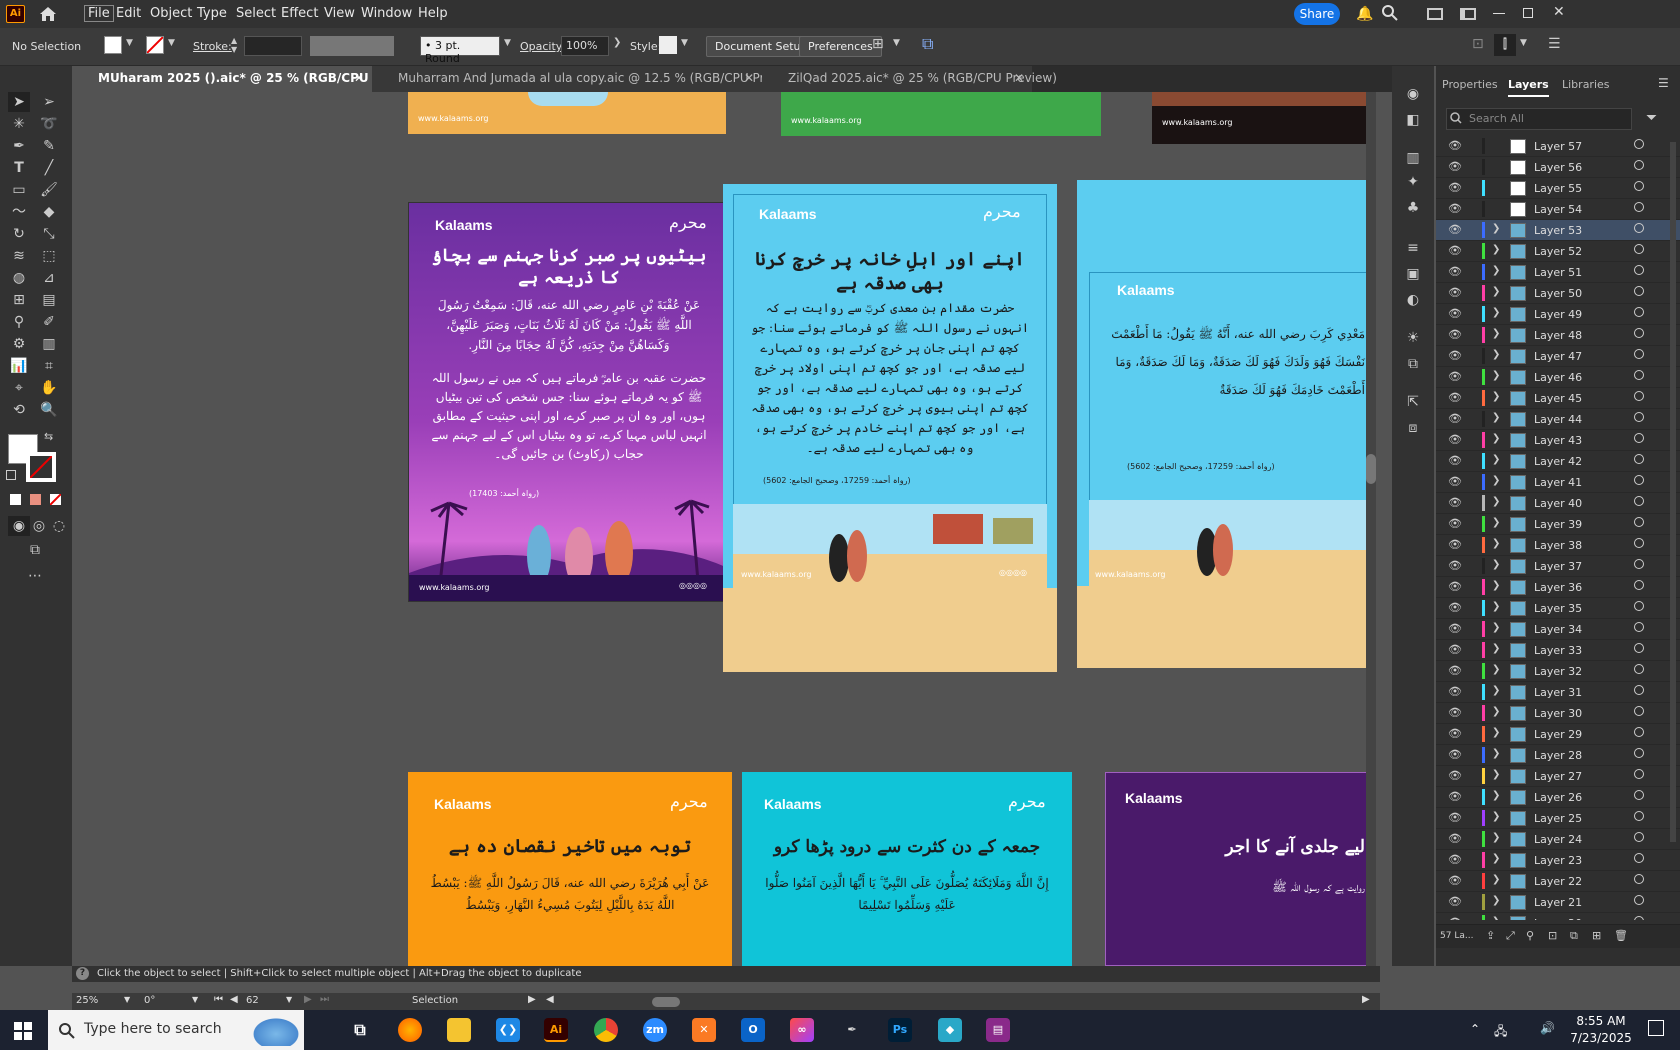  I want to click on layer-name: Layer 23, so click(1558, 860).